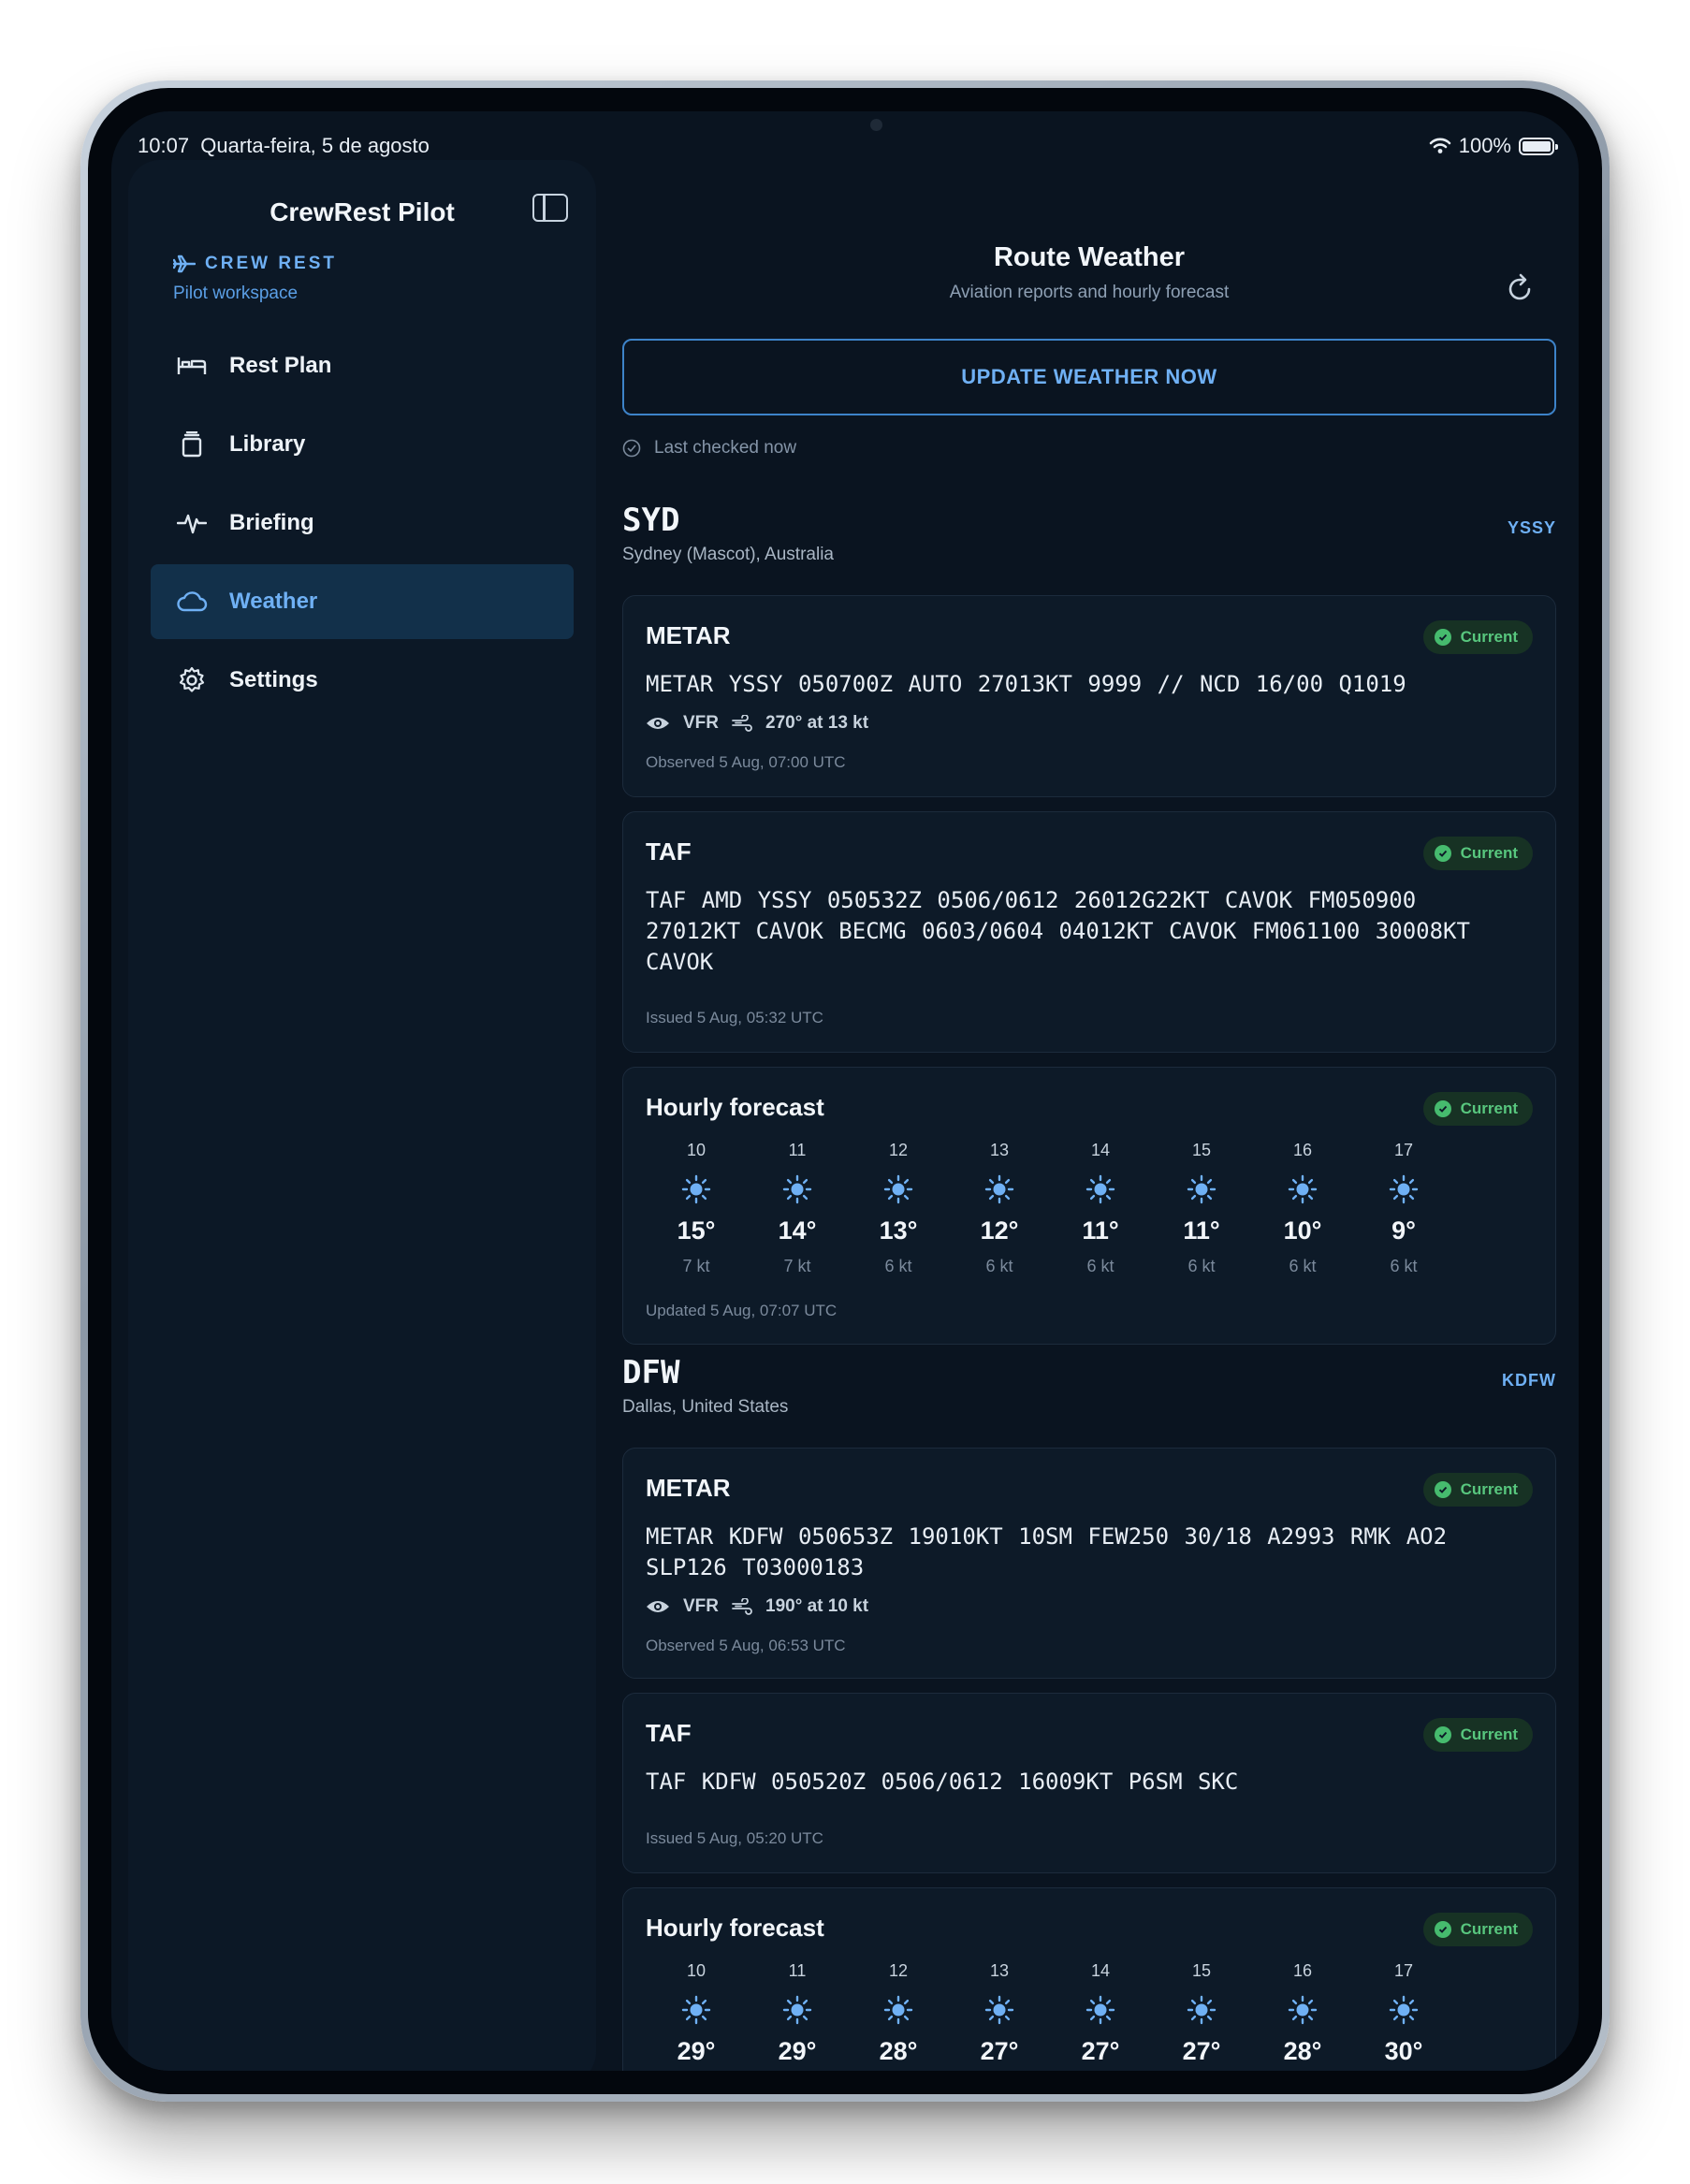  I want to click on issued-time: Issued 5 Aug, 05:32 UTC, so click(734, 1017).